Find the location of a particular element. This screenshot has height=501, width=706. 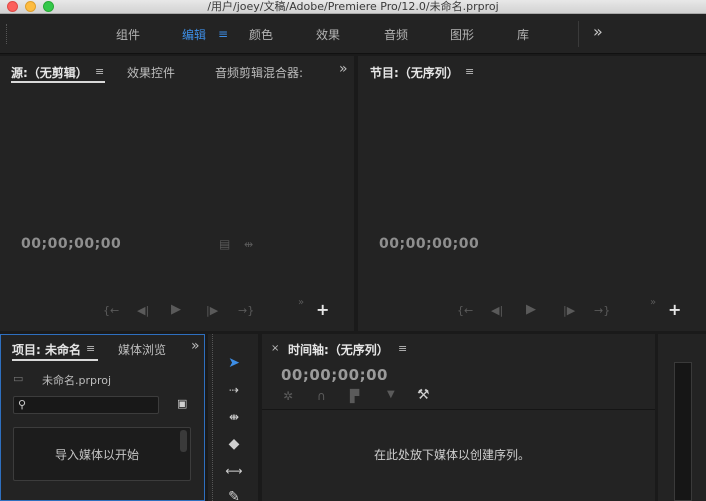

workspace-tab-color: 颜色 is located at coordinates (261, 34).